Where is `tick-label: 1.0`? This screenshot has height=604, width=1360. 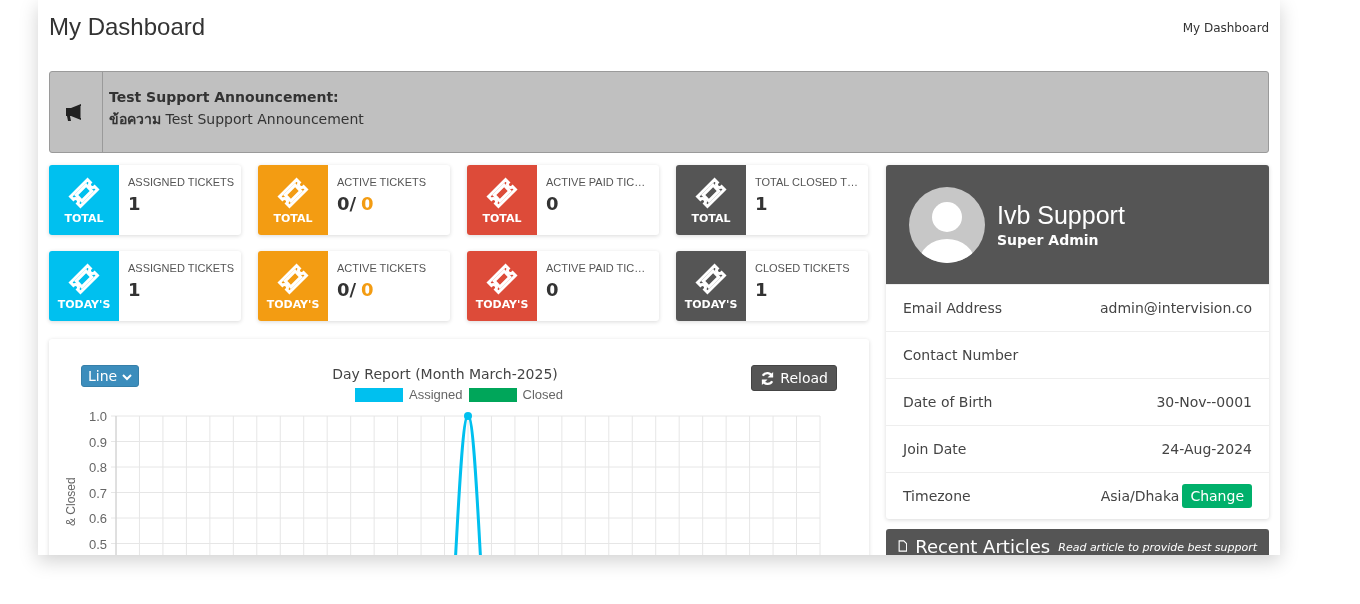
tick-label: 1.0 is located at coordinates (97, 416).